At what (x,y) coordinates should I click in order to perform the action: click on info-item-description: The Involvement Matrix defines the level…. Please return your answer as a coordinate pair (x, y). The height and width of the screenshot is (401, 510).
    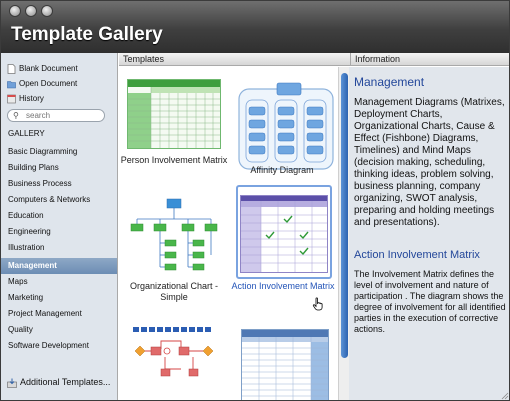
    Looking at the image, I should click on (430, 301).